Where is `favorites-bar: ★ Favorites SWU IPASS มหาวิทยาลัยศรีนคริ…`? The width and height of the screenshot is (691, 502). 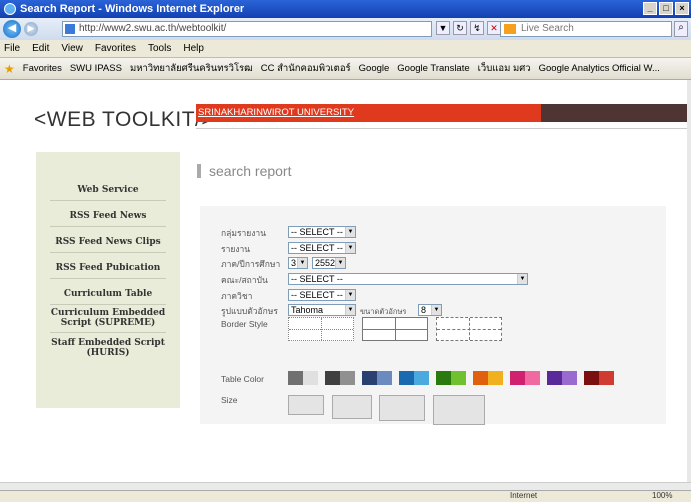
favorites-bar: ★ Favorites SWU IPASS มหาวิทยาลัยศรีนคริ… is located at coordinates (345, 69).